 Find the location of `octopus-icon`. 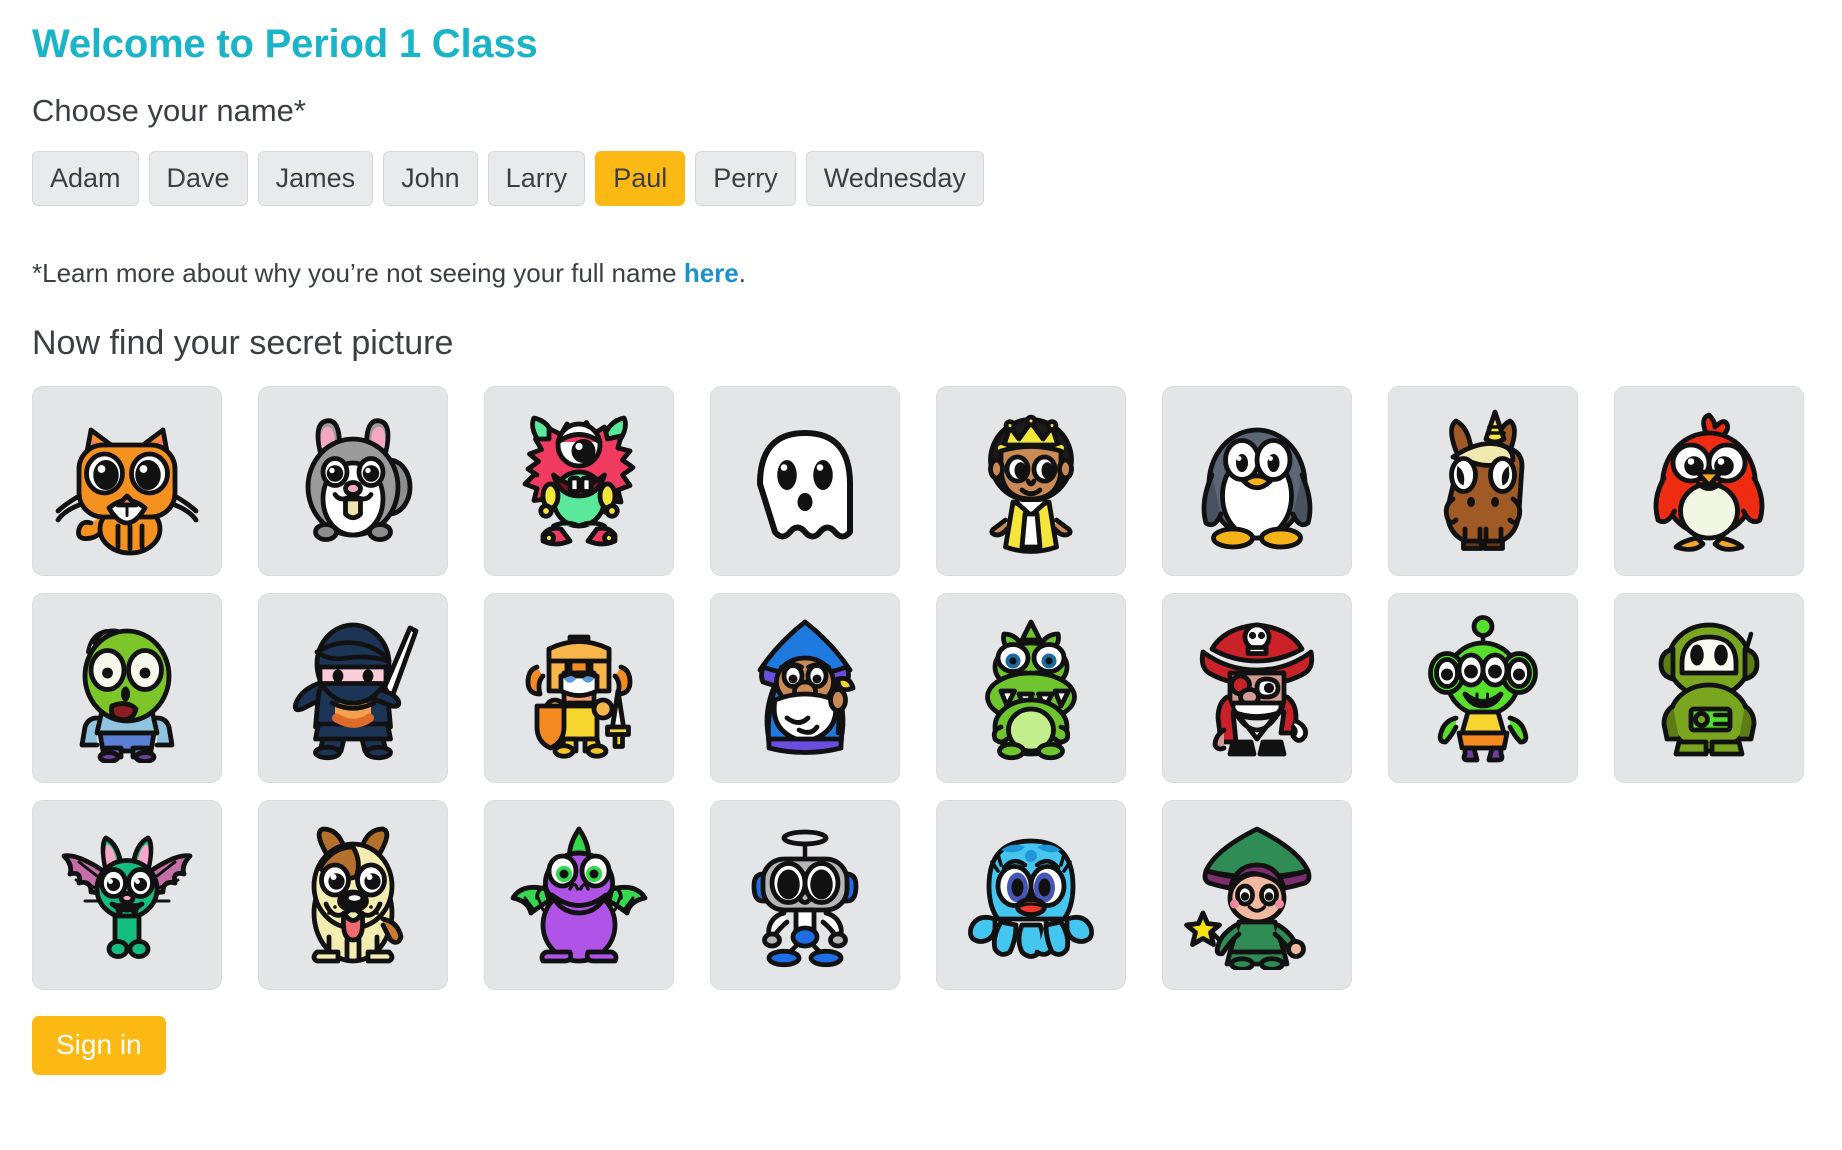

octopus-icon is located at coordinates (1031, 895).